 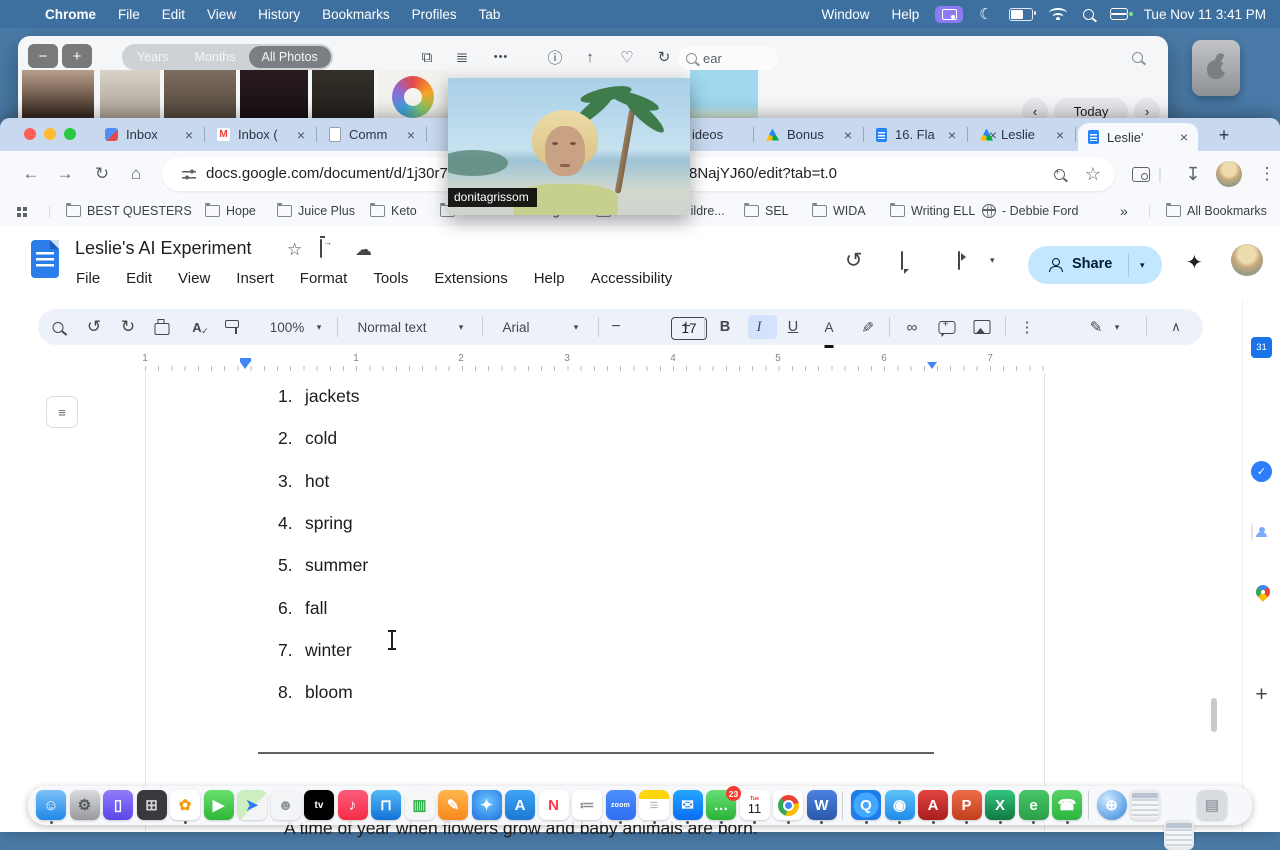 What do you see at coordinates (687, 805) in the screenshot?
I see `dock-mail: ✉` at bounding box center [687, 805].